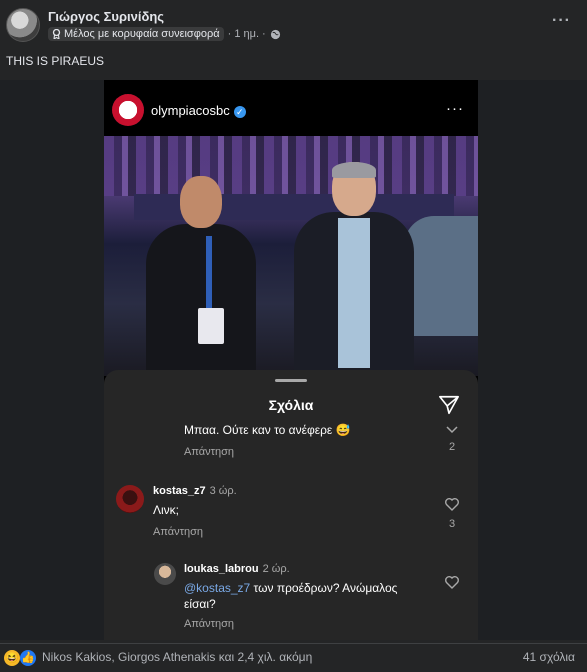 The image size is (587, 672). What do you see at coordinates (198, 110) in the screenshot?
I see `ig-username: olympiacosbc ✓` at bounding box center [198, 110].